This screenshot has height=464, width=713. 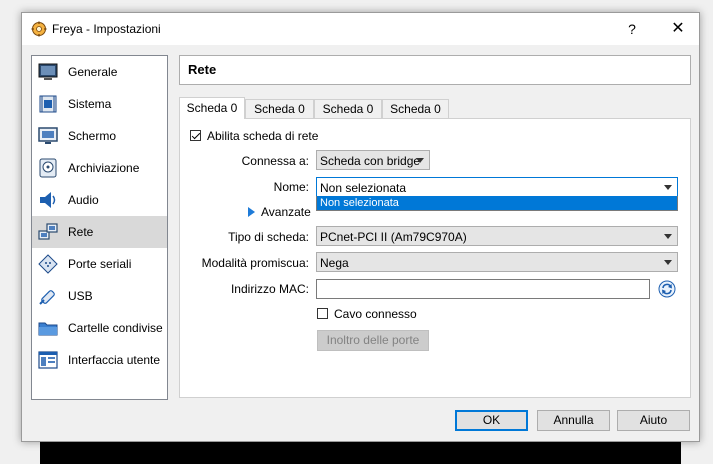 I want to click on page-header: Rete, so click(x=435, y=70).